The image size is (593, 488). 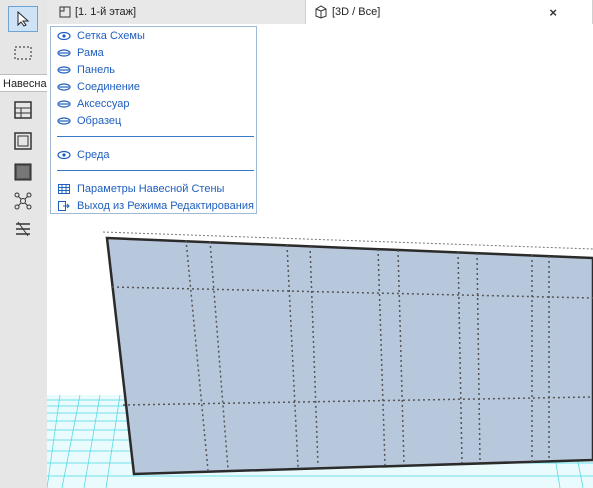 I want to click on accessory-tool-button, so click(x=23, y=229).